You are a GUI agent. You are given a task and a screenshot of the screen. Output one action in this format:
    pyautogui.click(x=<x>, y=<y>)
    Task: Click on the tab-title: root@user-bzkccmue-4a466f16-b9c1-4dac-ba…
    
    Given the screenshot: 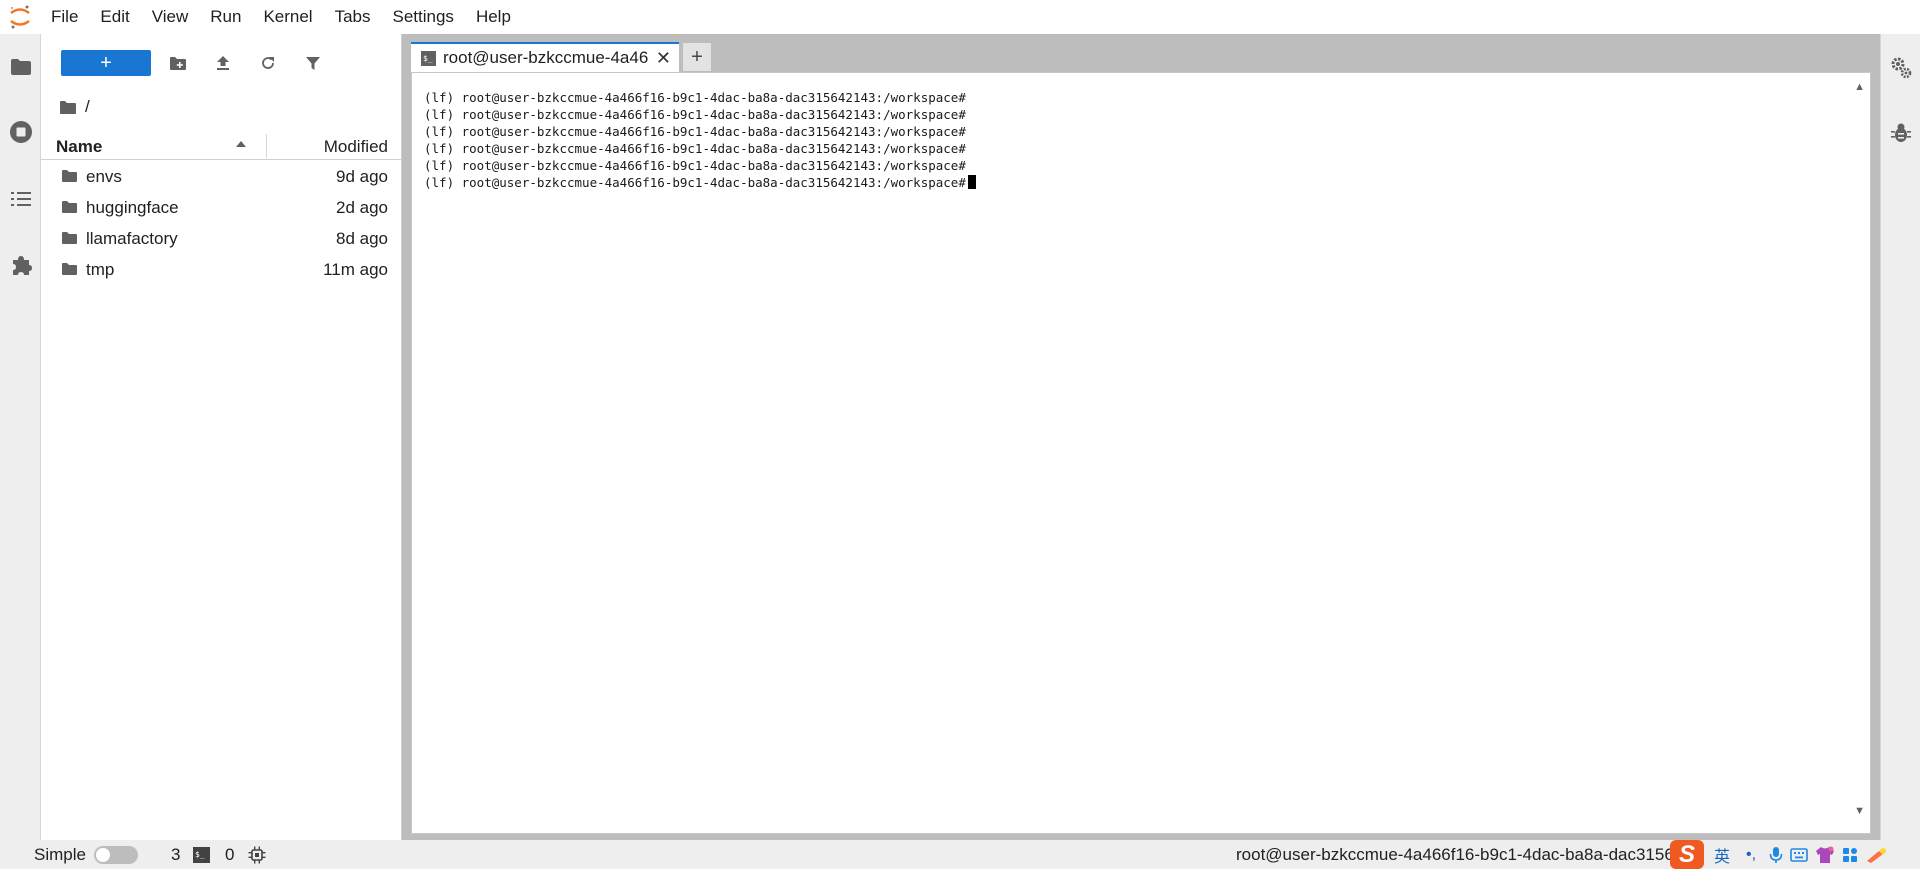 What is the action you would take?
    pyautogui.click(x=545, y=57)
    